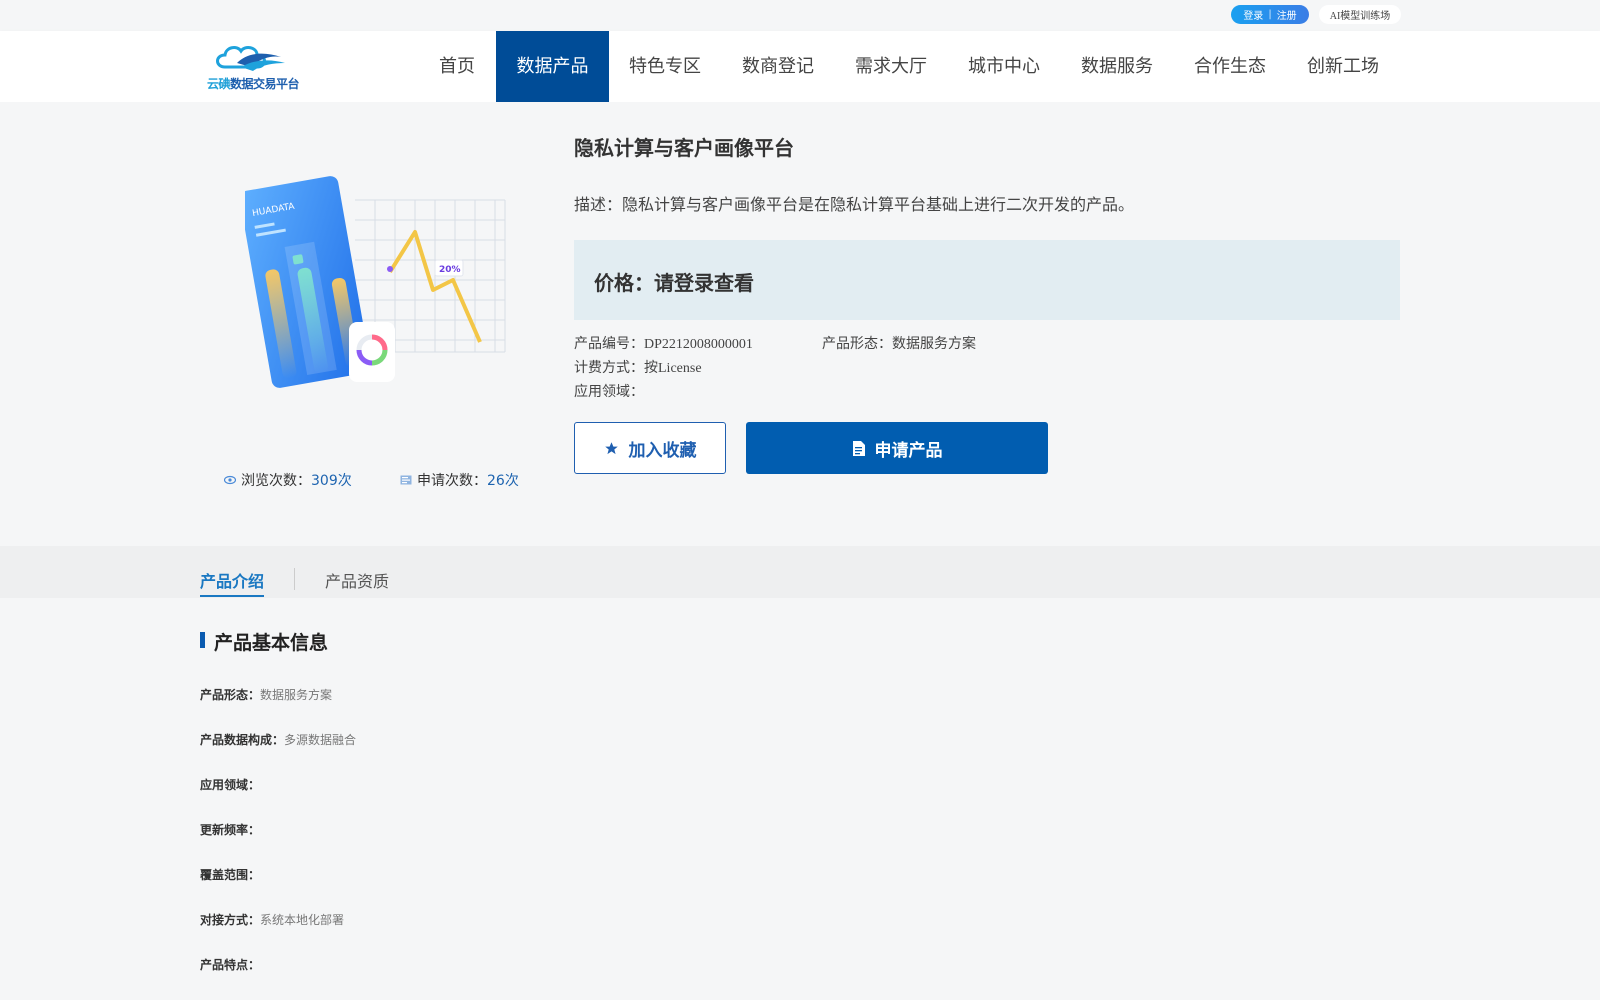 The image size is (1600, 1000). Describe the element at coordinates (891, 66) in the screenshot. I see `nav-demand-hall: 需求大厅` at that location.